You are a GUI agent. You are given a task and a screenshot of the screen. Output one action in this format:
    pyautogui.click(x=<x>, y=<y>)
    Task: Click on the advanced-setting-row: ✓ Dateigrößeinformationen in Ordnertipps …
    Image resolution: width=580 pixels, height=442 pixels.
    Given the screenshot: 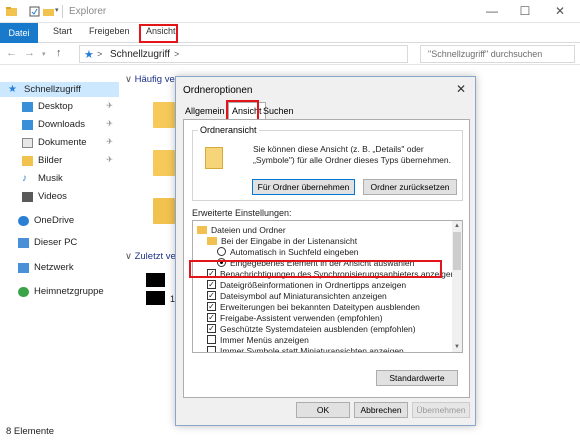 What is the action you would take?
    pyautogui.click(x=323, y=284)
    